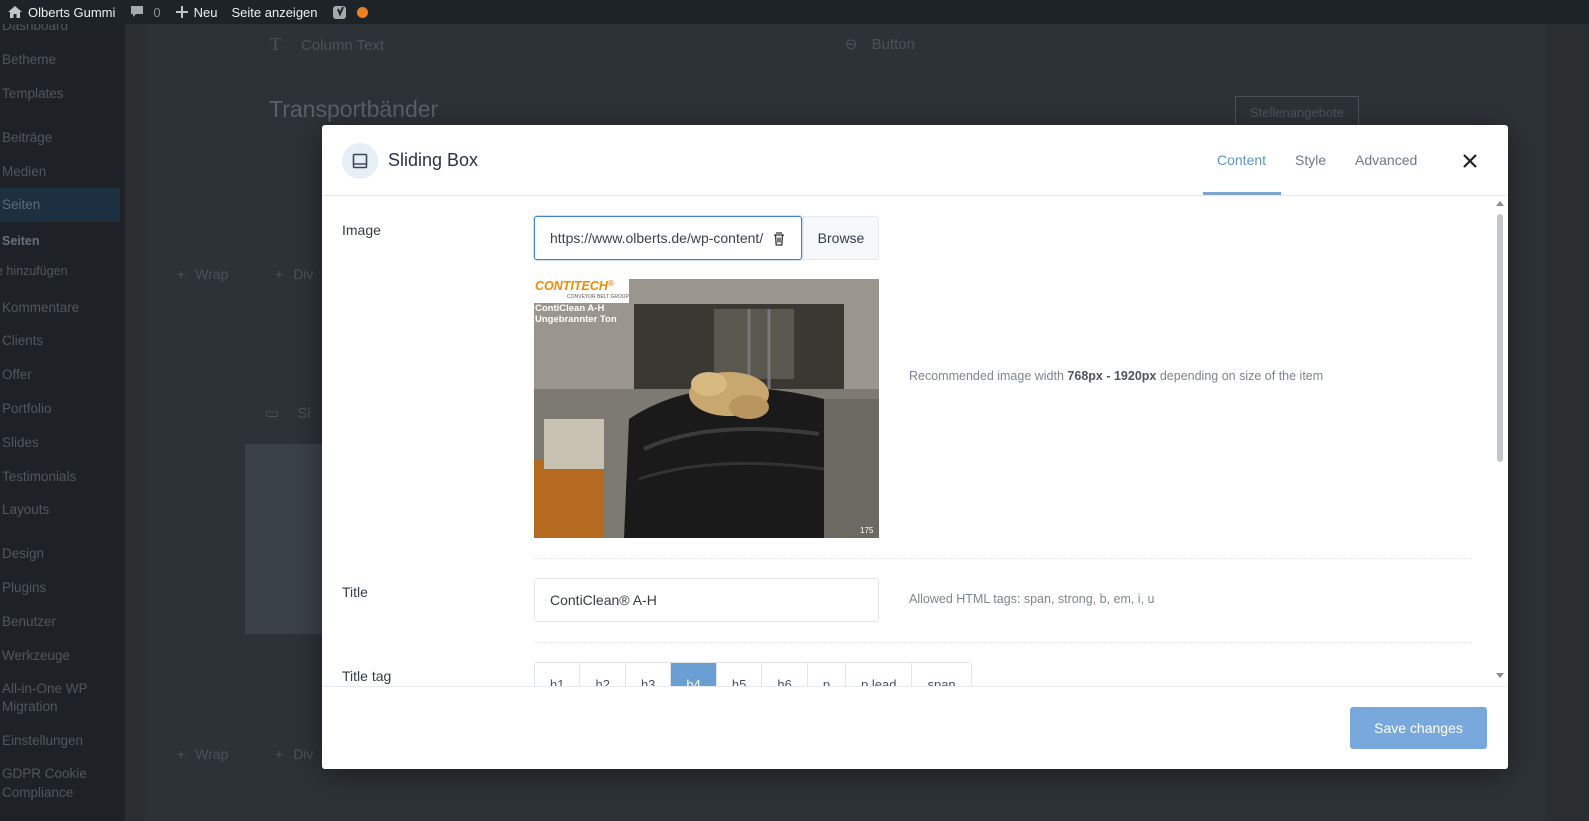 This screenshot has width=1589, height=821. Describe the element at coordinates (361, 230) in the screenshot. I see `image-label: Image` at that location.